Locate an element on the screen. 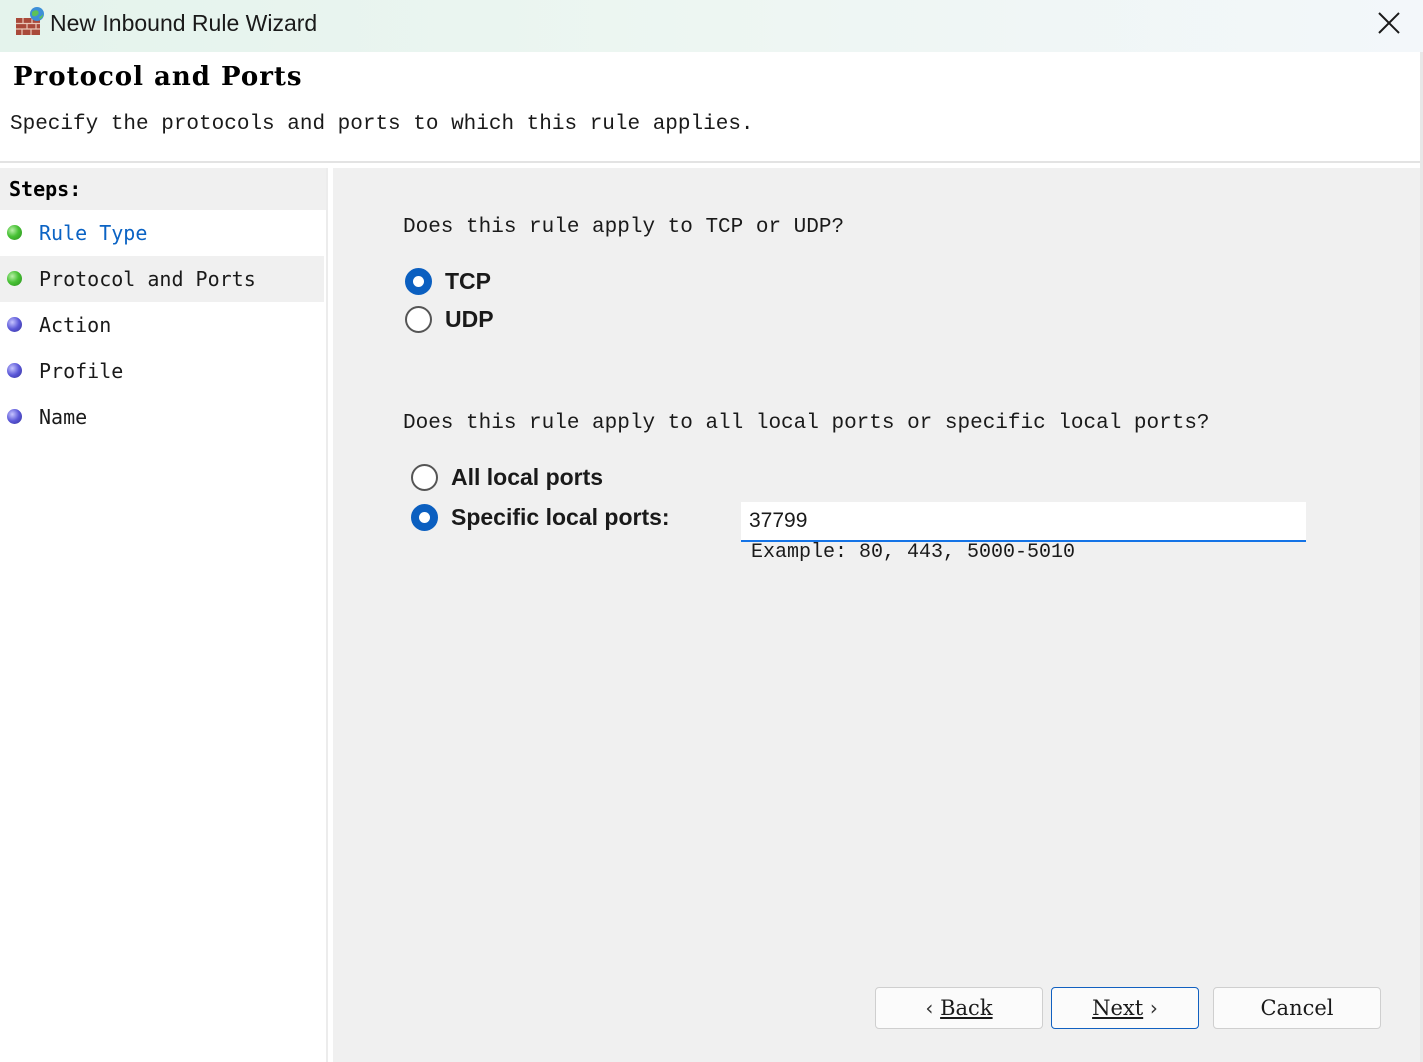  all-ports-label: All local ports is located at coordinates (527, 477).